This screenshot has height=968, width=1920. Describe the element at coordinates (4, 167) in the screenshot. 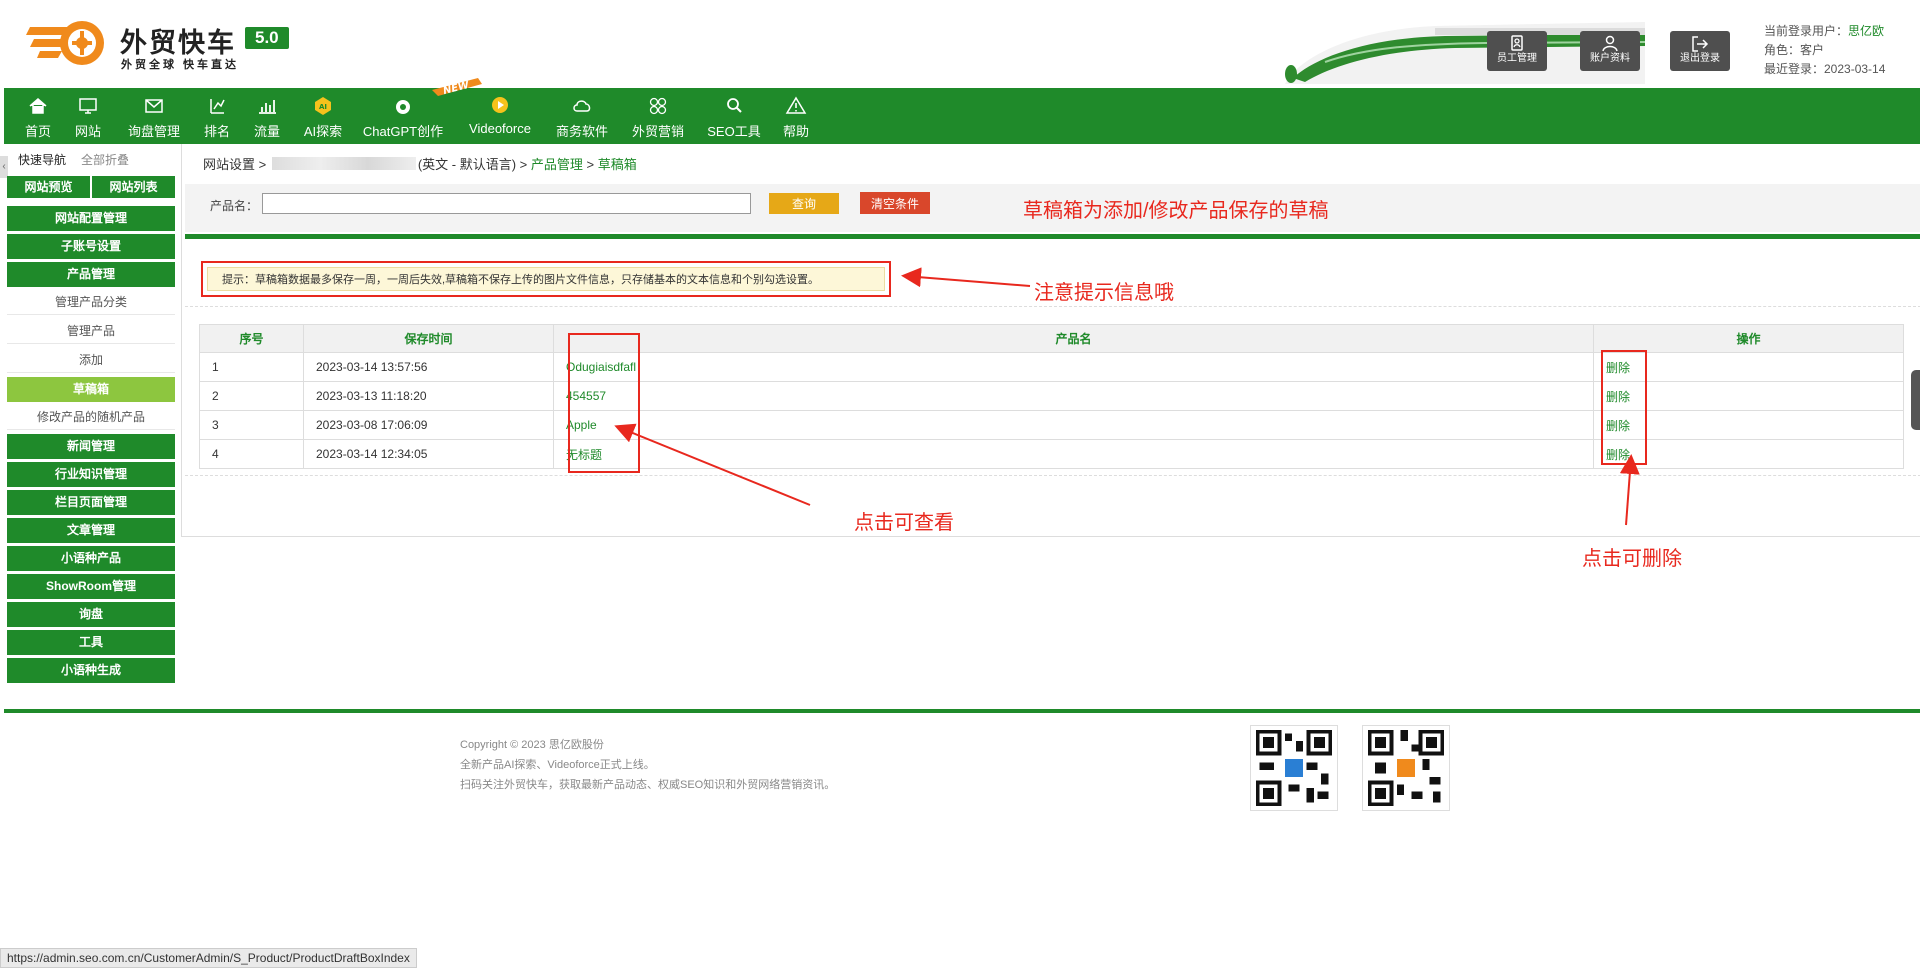

I see `collapse-arrow-icon: ‹` at that location.